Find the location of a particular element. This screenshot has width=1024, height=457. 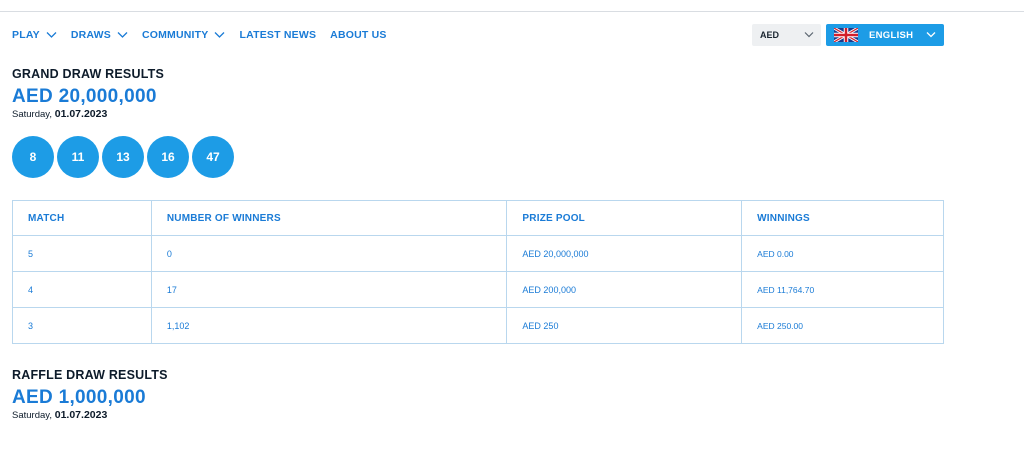

raffle-draw-amount: AED 1,000,000 is located at coordinates (79, 397).